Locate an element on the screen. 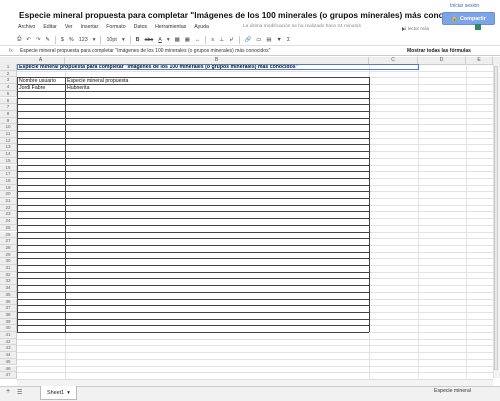 The width and height of the screenshot is (500, 401). row-header-18: 18 is located at coordinates (8, 181).